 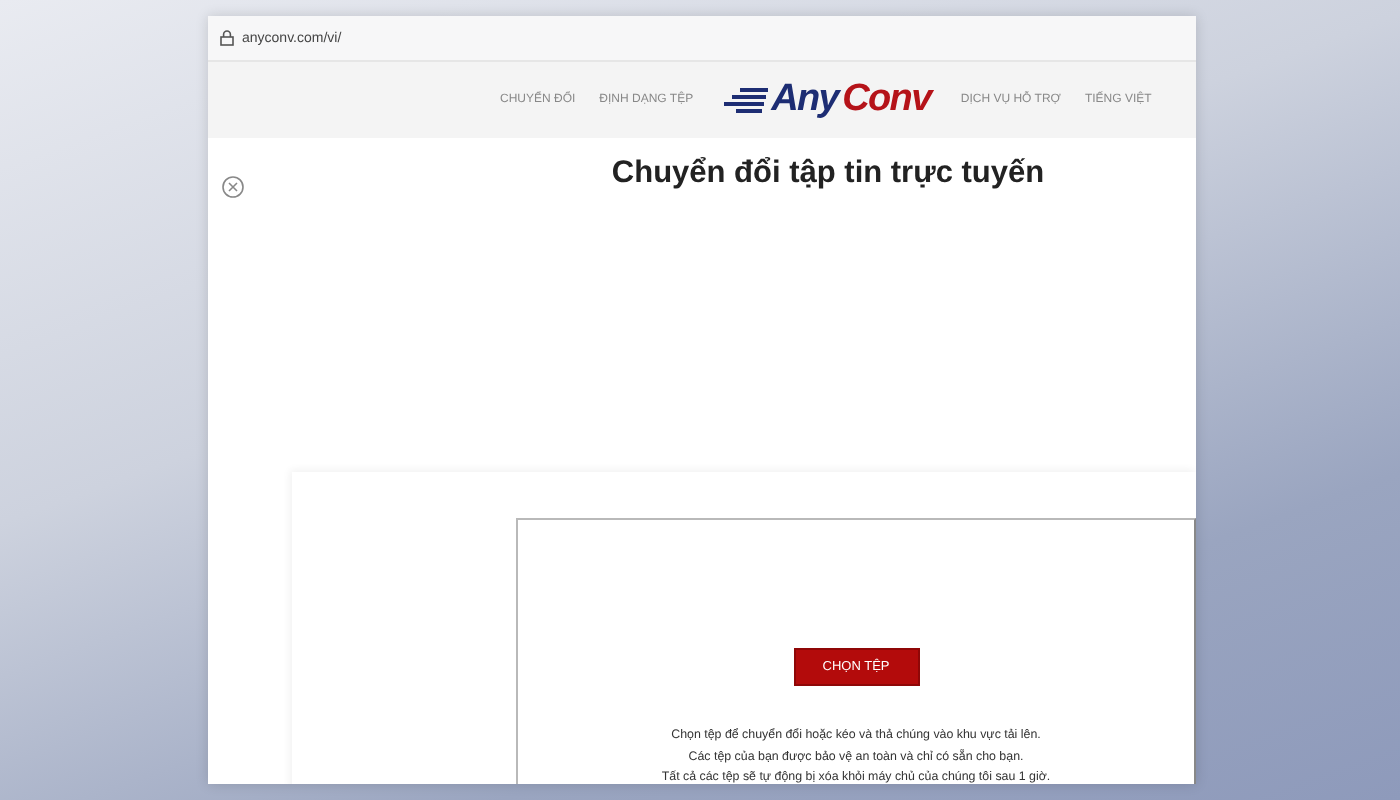 I want to click on close-icon, so click(x=233, y=187).